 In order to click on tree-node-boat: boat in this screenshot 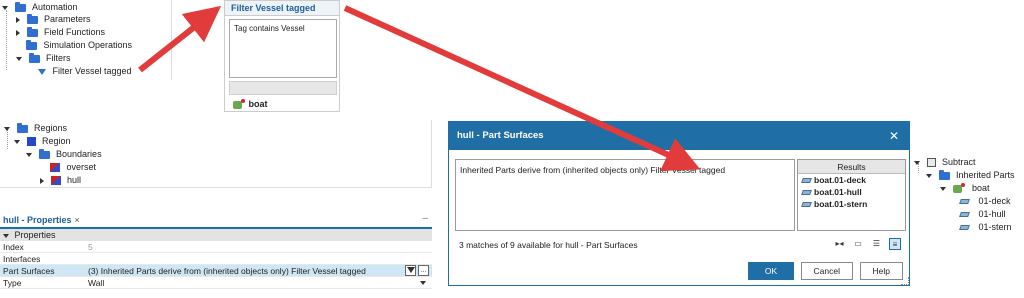, I will do `click(965, 188)`.